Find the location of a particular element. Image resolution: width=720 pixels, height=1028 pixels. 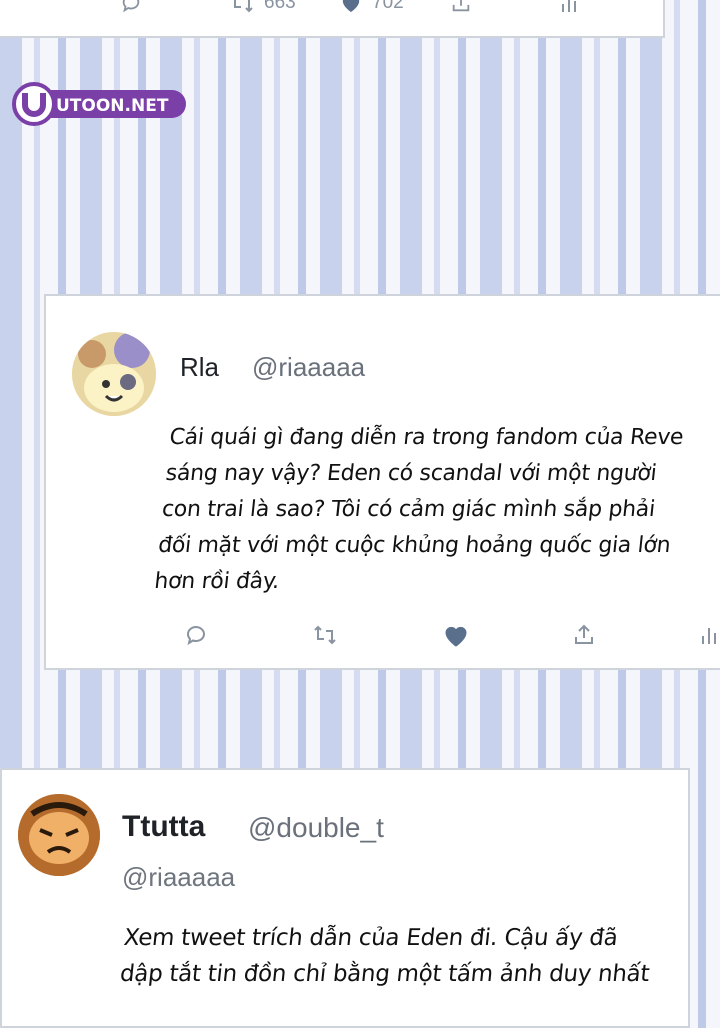

retweet-action: 663 is located at coordinates (285, 7).